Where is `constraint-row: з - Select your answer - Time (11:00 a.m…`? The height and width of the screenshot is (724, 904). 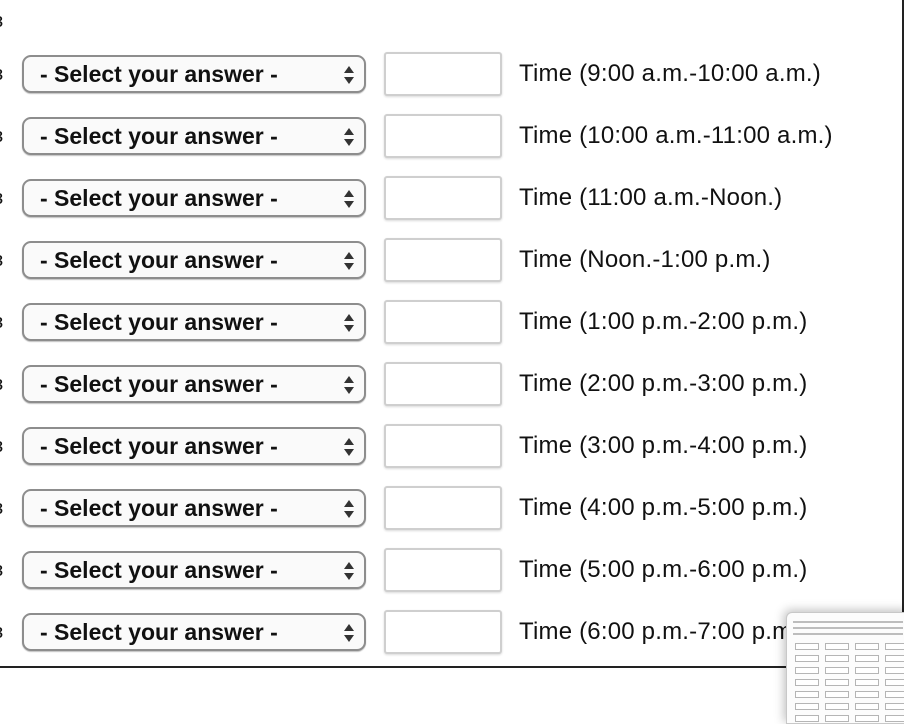 constraint-row: з - Select your answer - Time (11:00 a.m… is located at coordinates (451, 200).